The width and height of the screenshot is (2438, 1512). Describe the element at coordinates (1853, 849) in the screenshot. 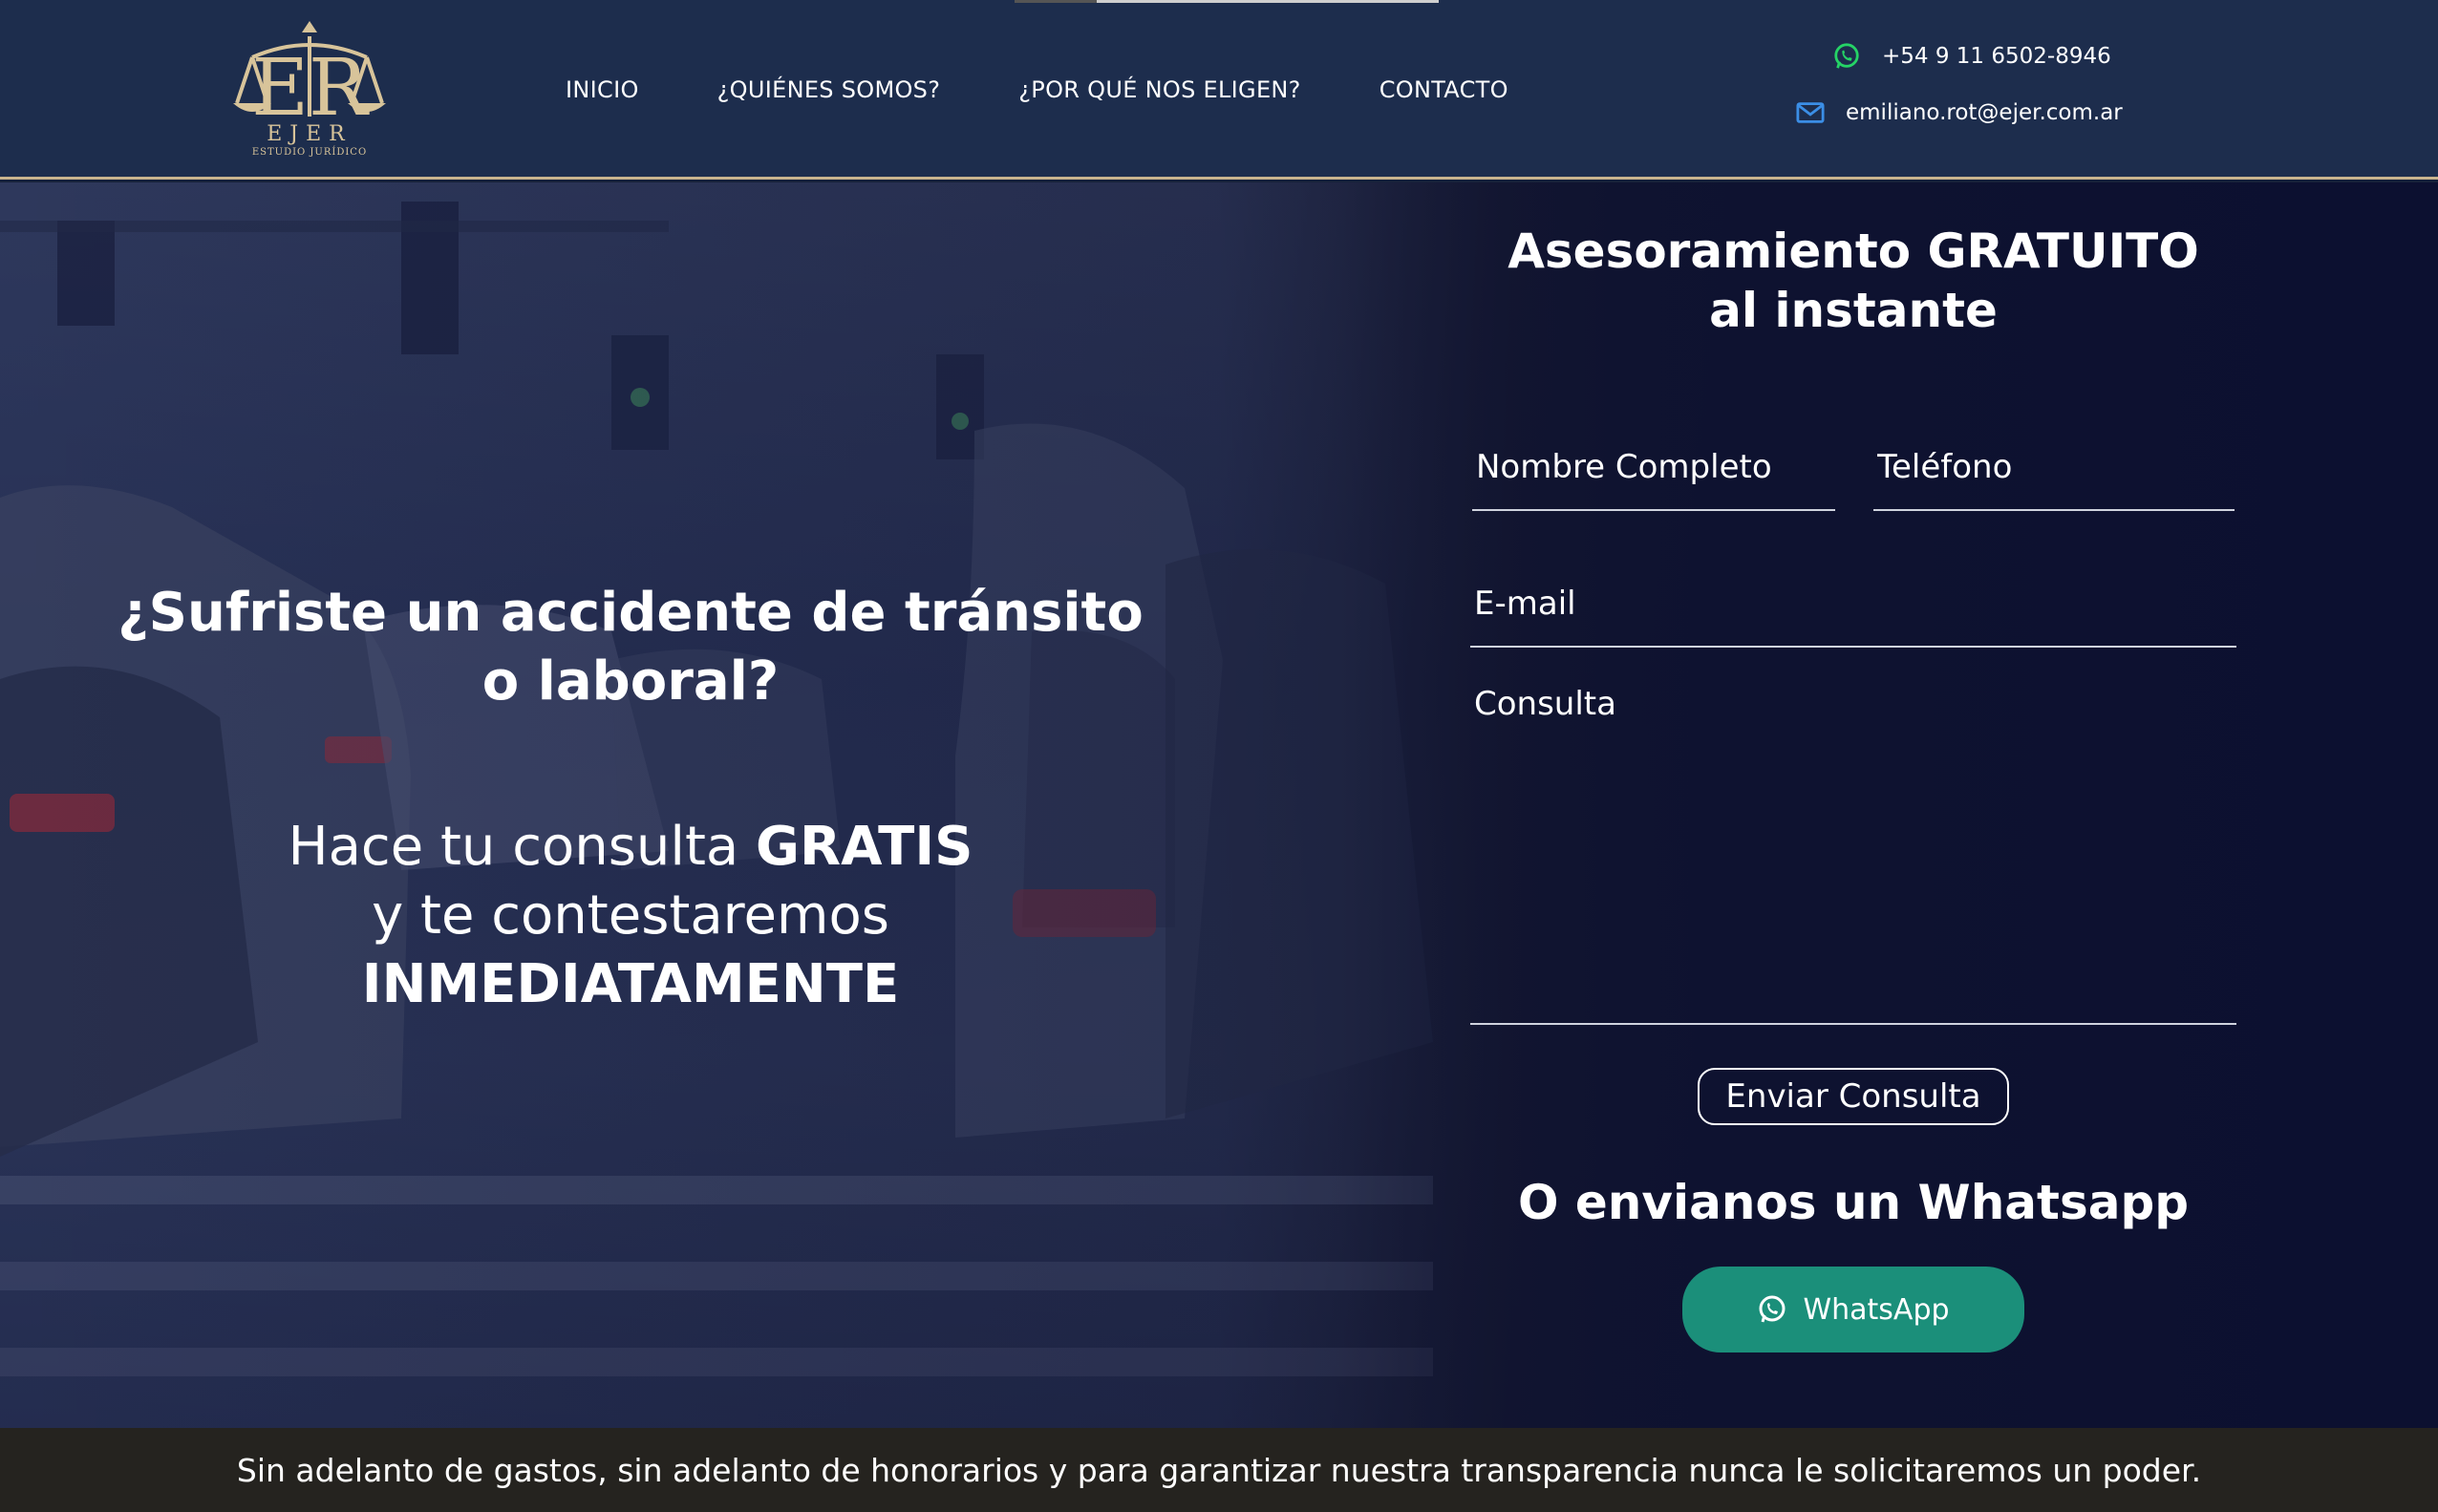

I see `message-field` at that location.